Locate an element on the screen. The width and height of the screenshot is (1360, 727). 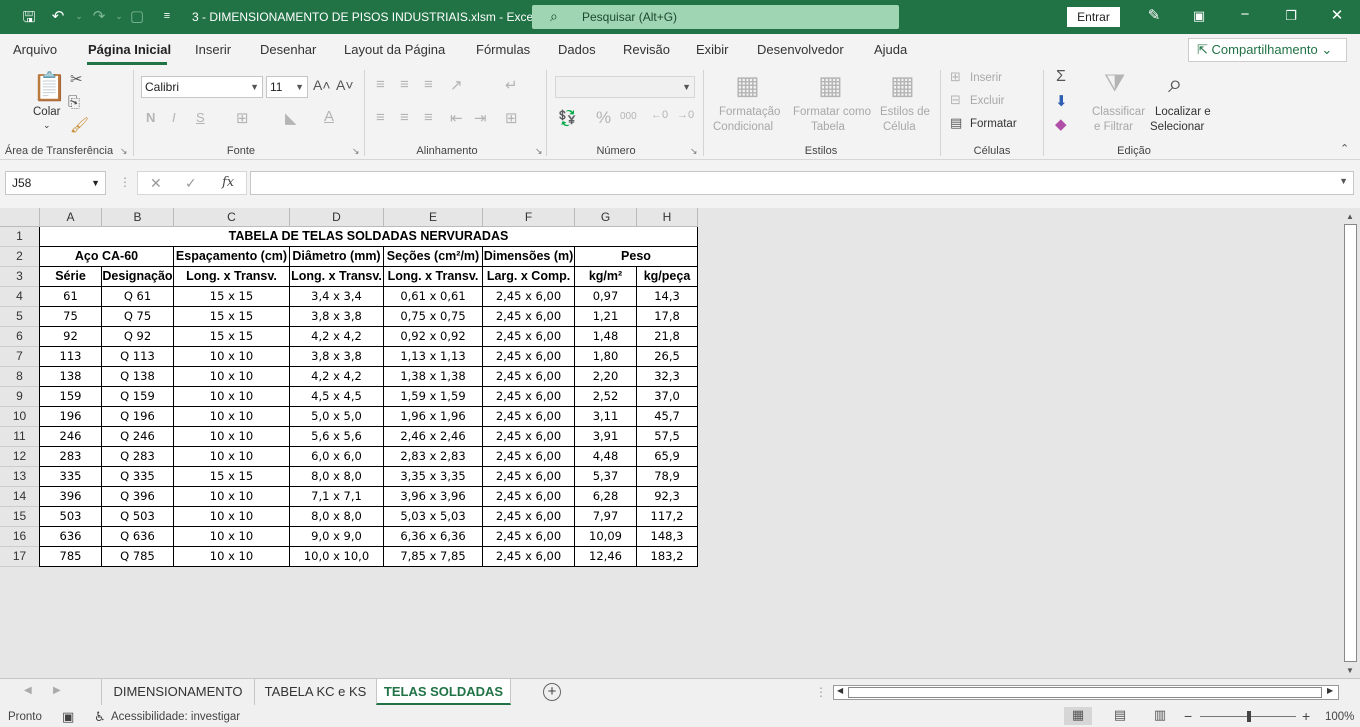
tab-desenhar: Desenhar is located at coordinates (288, 49).